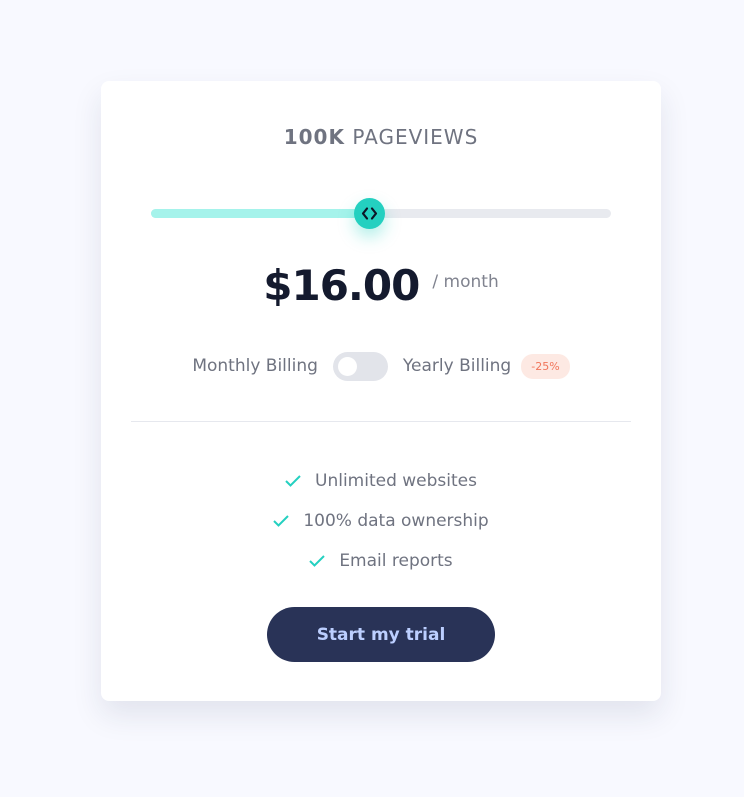 This screenshot has width=744, height=797. What do you see at coordinates (314, 137) in the screenshot?
I see `pageviews-count: 100K` at bounding box center [314, 137].